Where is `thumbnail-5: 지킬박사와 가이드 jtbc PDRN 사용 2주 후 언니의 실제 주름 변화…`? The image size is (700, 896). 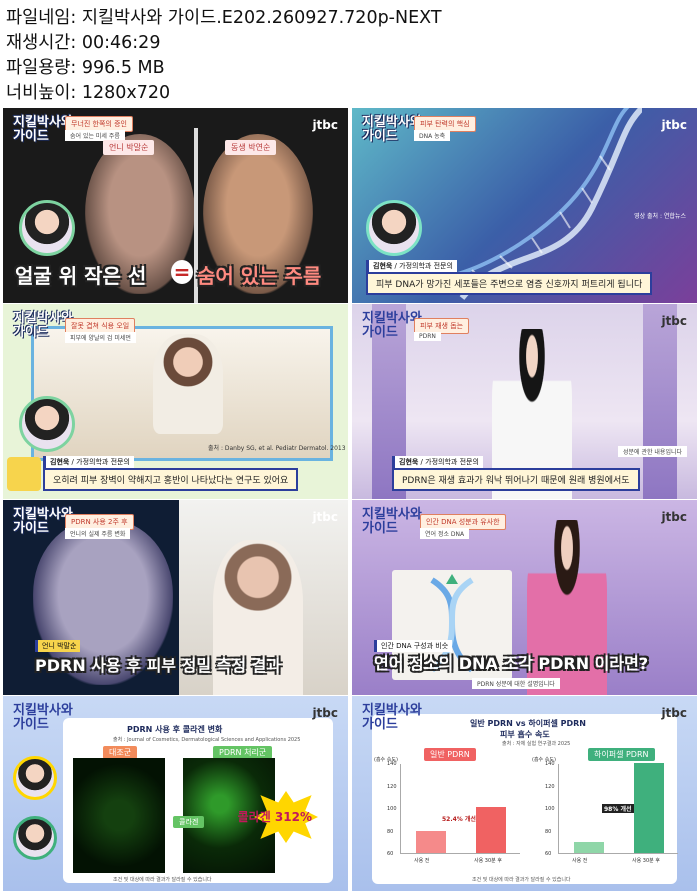
thumbnail-5: 지킬박사와 가이드 jtbc PDRN 사용 2주 후 언니의 실제 주름 변화… is located at coordinates (175, 597).